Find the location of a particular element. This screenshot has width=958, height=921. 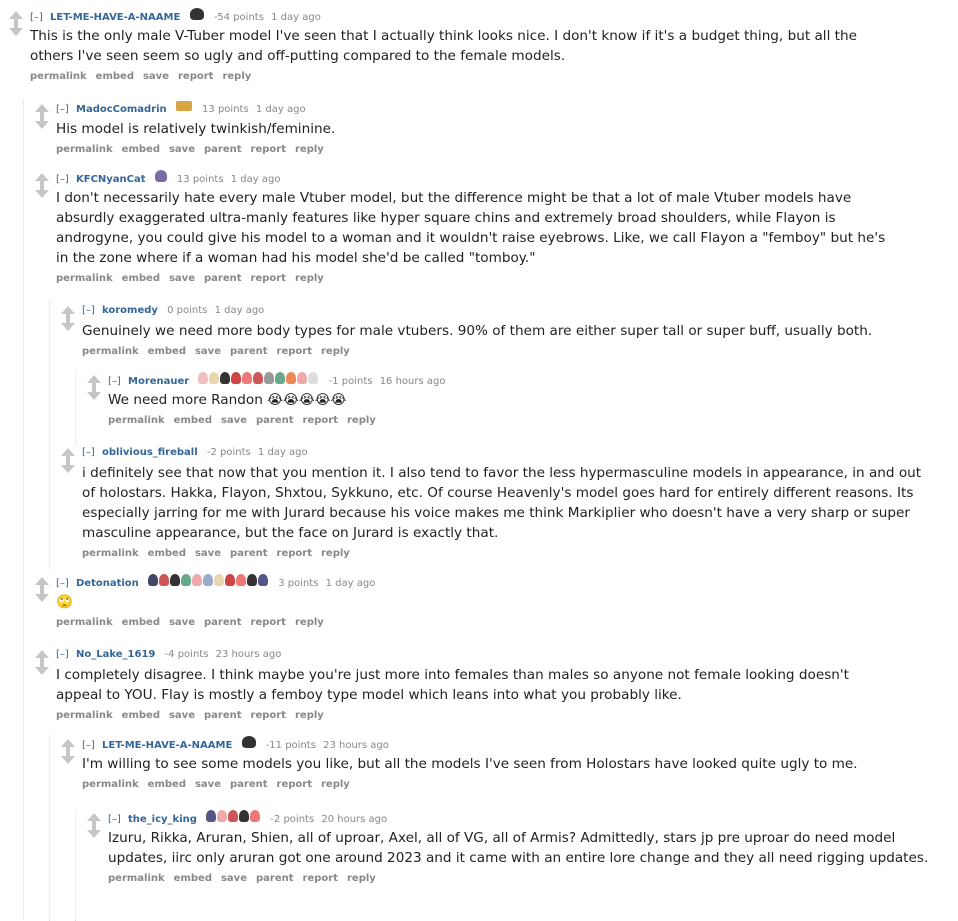

comment-author: oblivious_fireball is located at coordinates (150, 452).